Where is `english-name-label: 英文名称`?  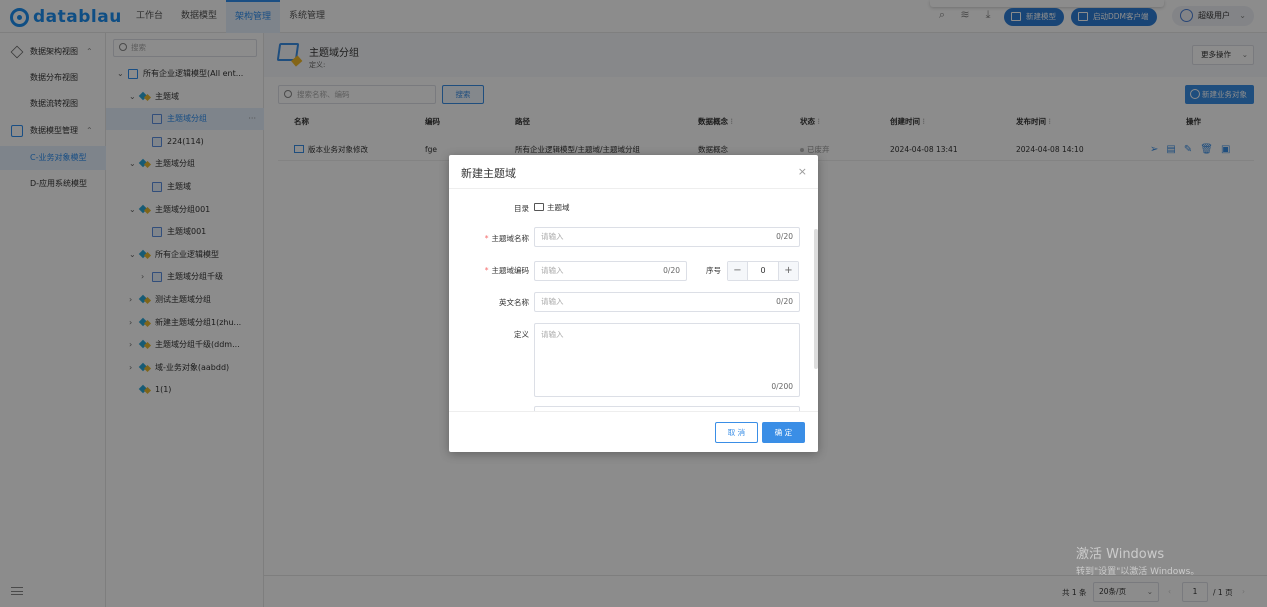 english-name-label: 英文名称 is located at coordinates (514, 302).